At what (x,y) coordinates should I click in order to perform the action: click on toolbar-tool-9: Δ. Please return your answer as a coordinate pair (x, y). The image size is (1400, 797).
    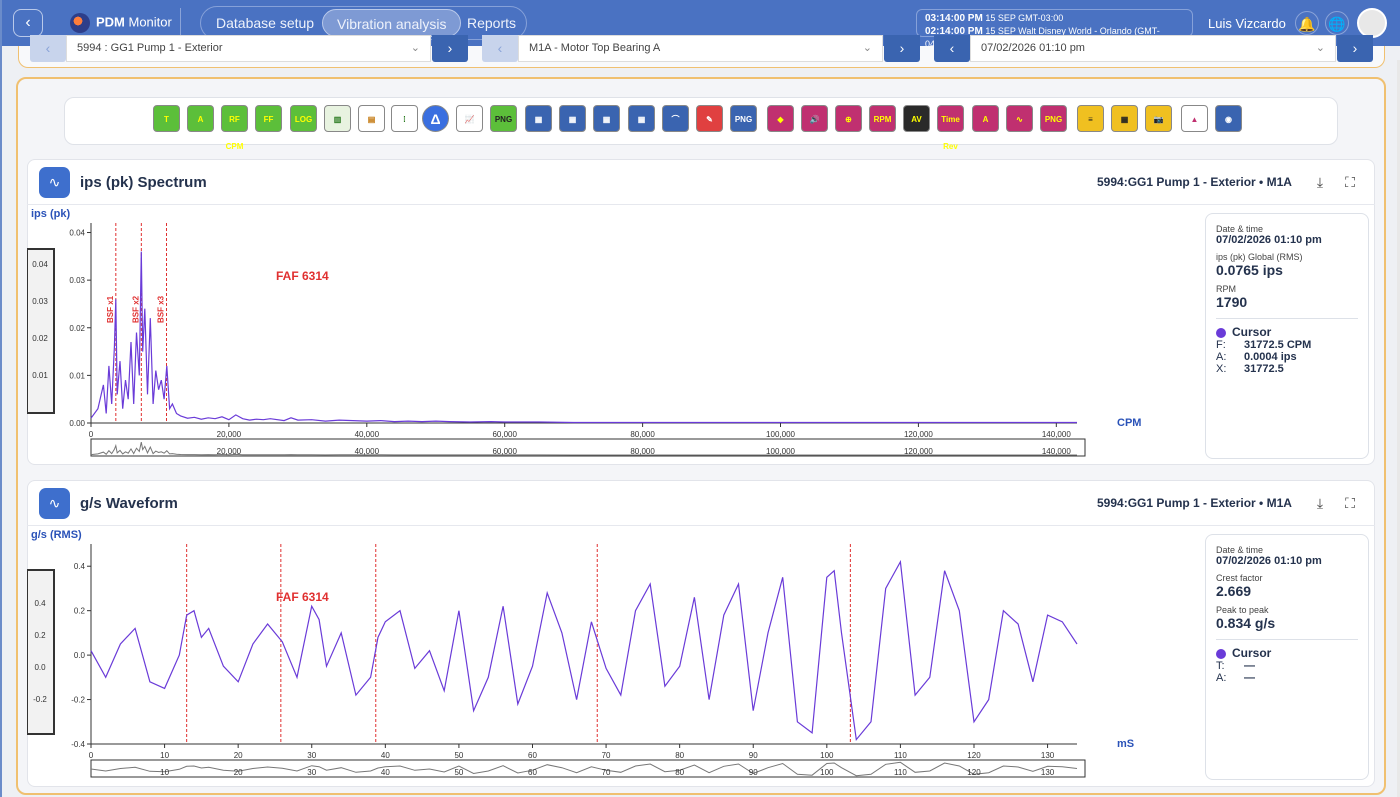
    Looking at the image, I should click on (435, 118).